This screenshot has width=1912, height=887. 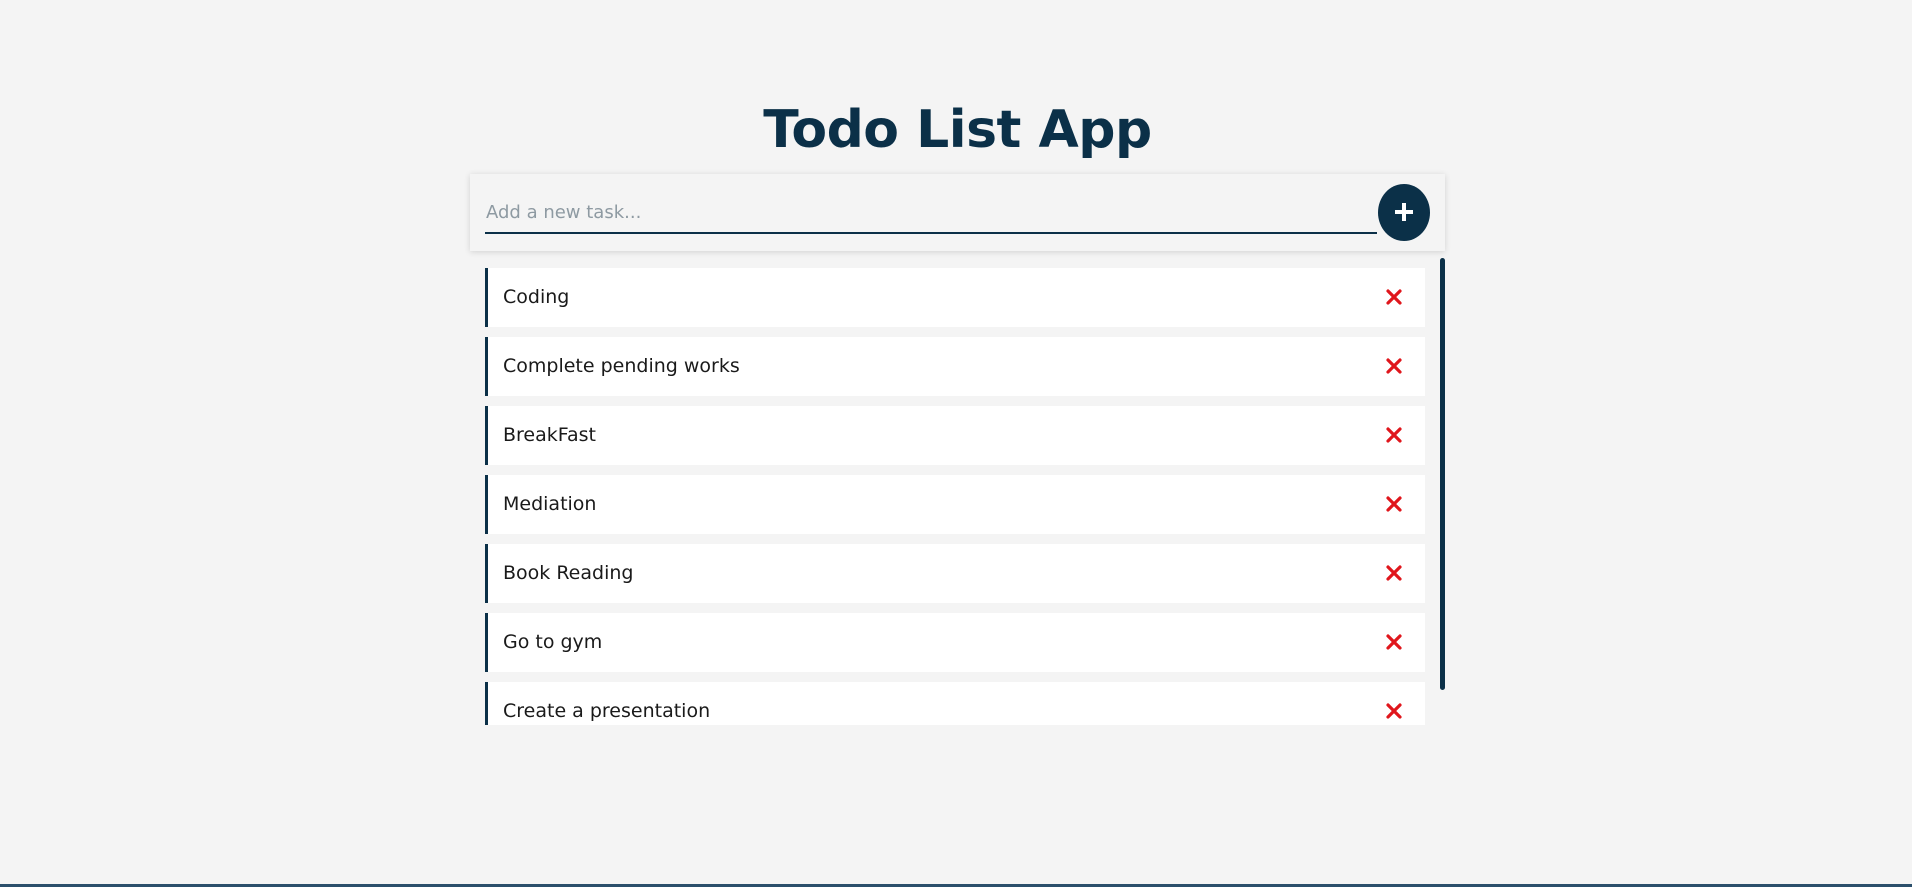 I want to click on task-label: Coding, so click(x=536, y=297).